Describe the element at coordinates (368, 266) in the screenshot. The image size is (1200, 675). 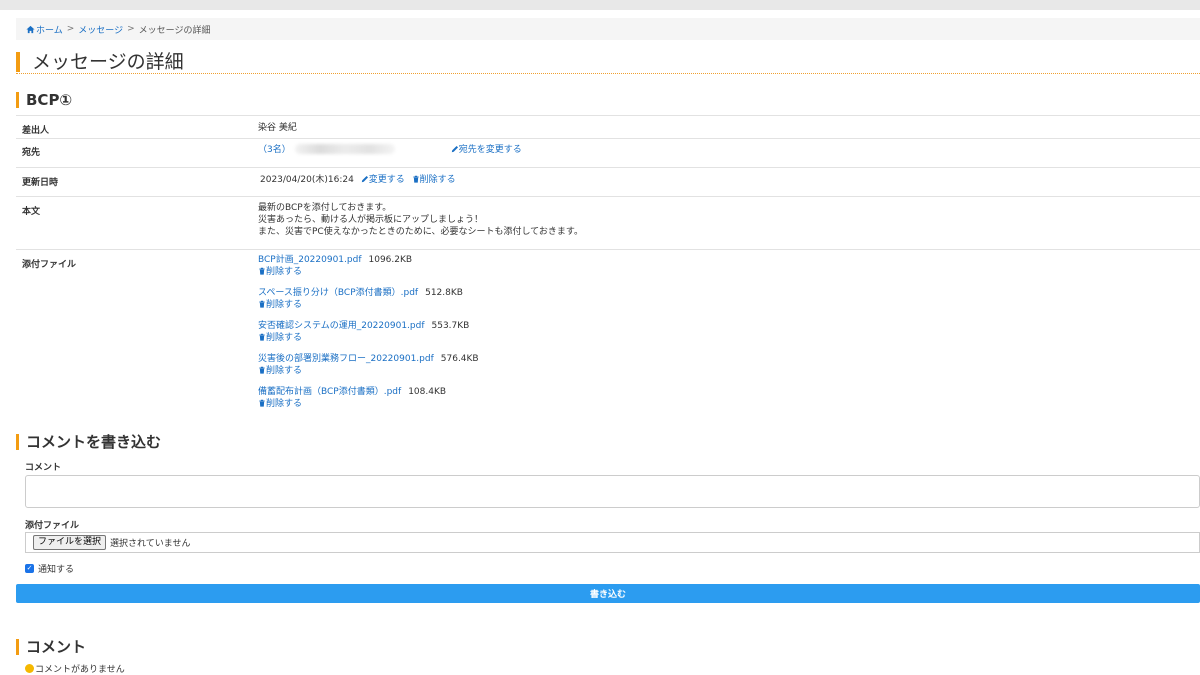
I see `attachment-item: BCP計画_20220901.pdf 1096.2KB 削除する` at that location.